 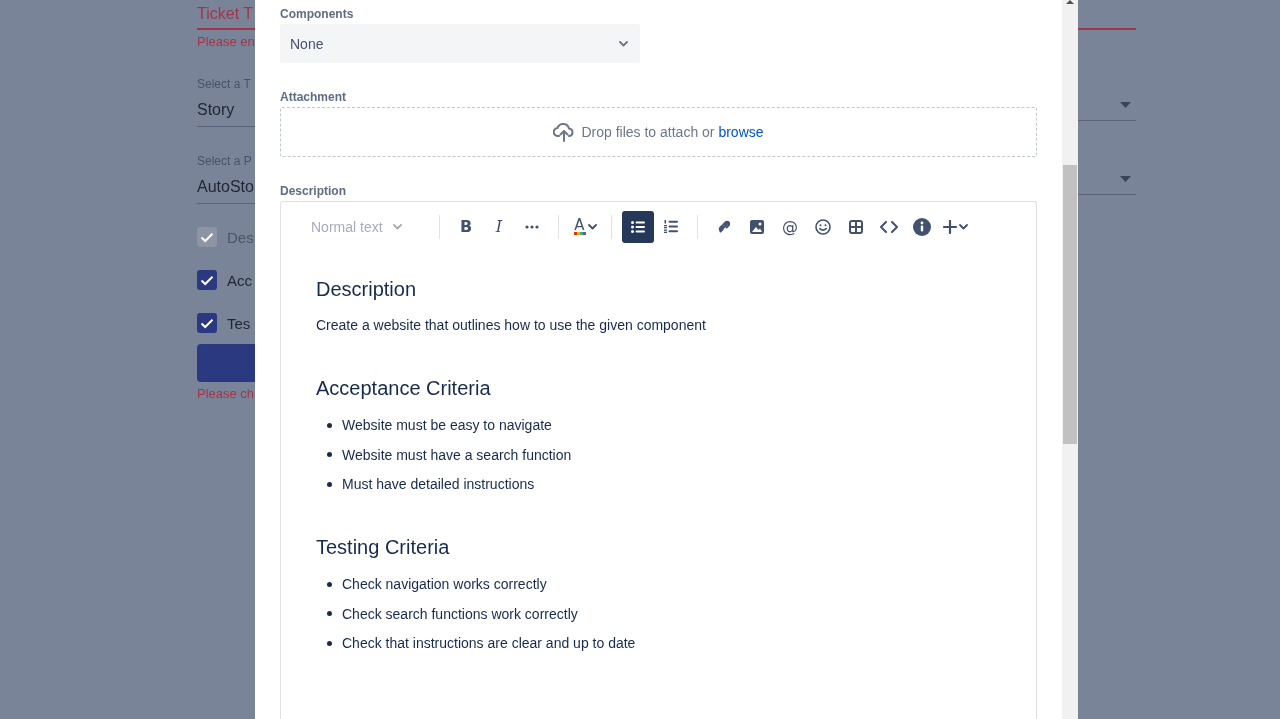 What do you see at coordinates (226, 394) in the screenshot?
I see `error-message: Please ch` at bounding box center [226, 394].